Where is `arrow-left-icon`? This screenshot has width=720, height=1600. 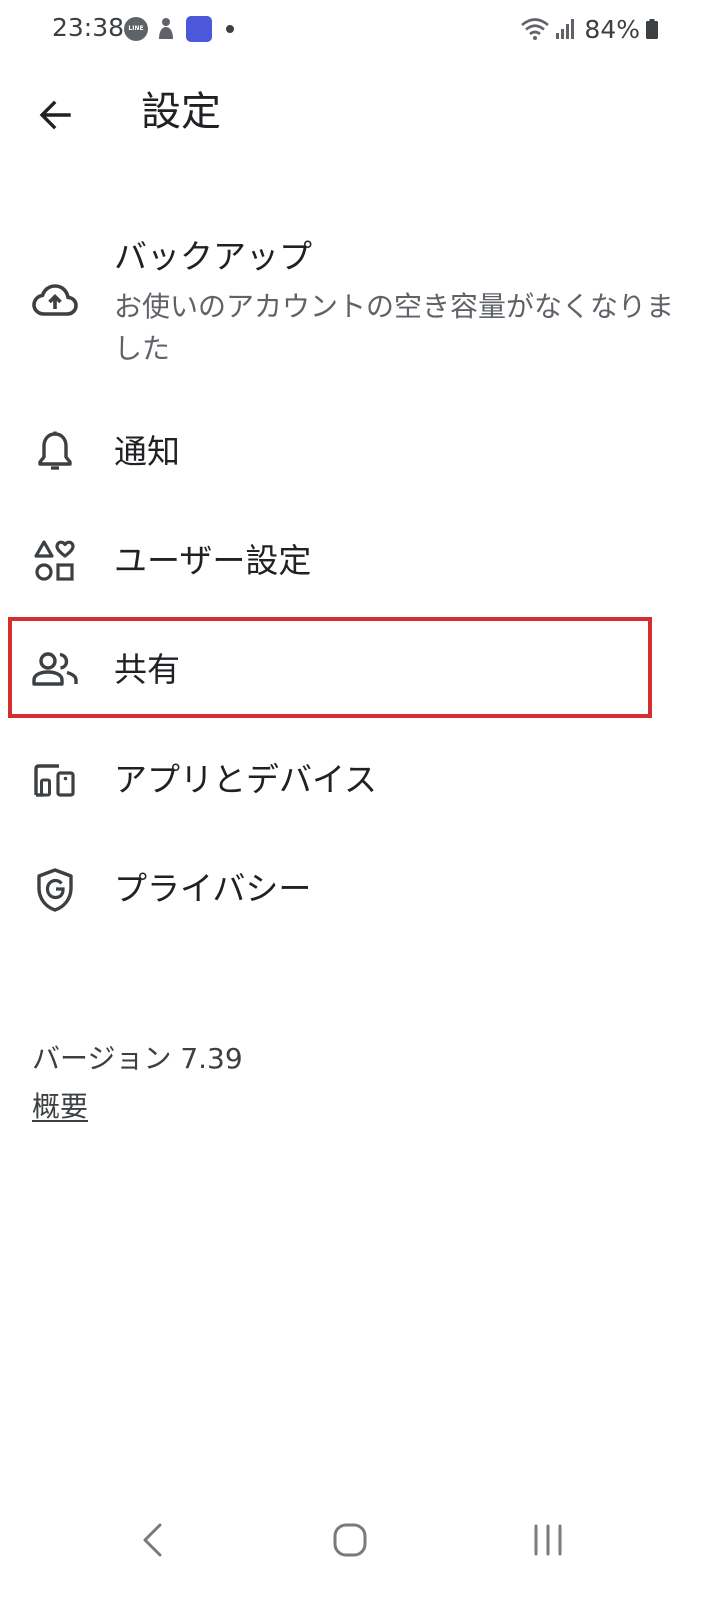 arrow-left-icon is located at coordinates (55, 115).